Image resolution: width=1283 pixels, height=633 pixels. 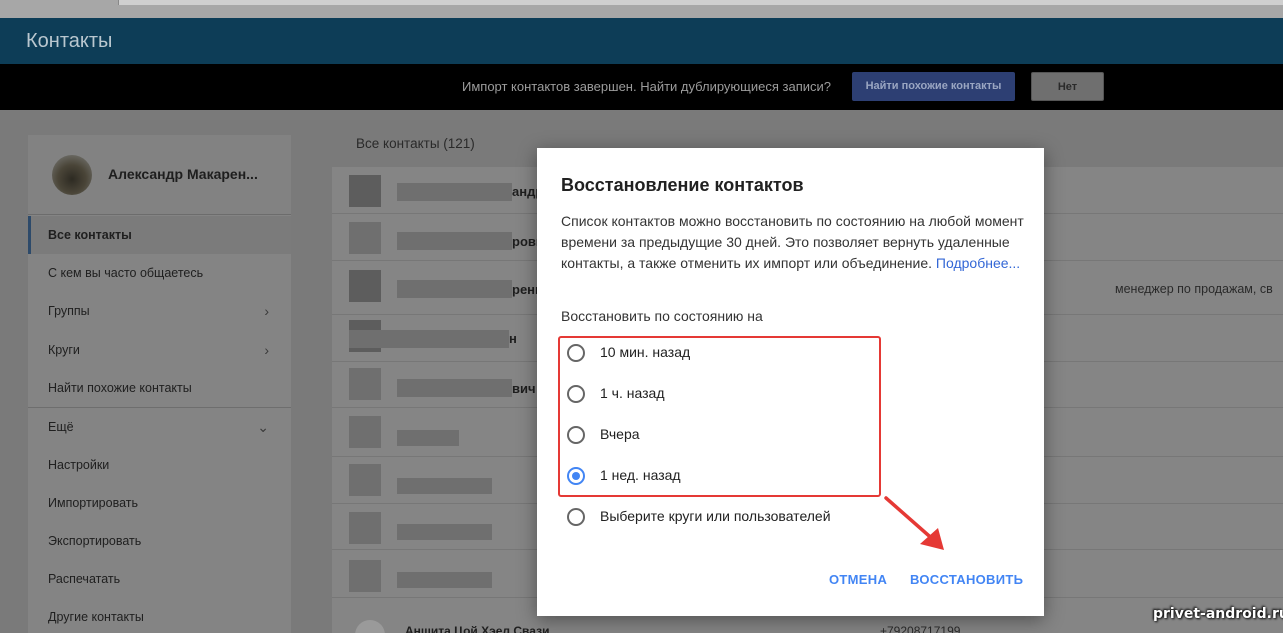 I want to click on cancel-button: ОТМЕНА, so click(x=858, y=579).